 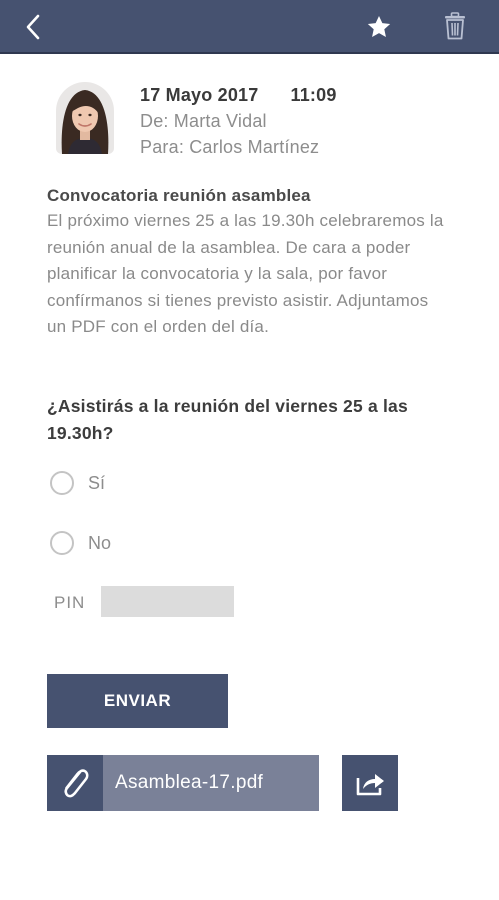 I want to click on option-no-label: No, so click(x=100, y=542).